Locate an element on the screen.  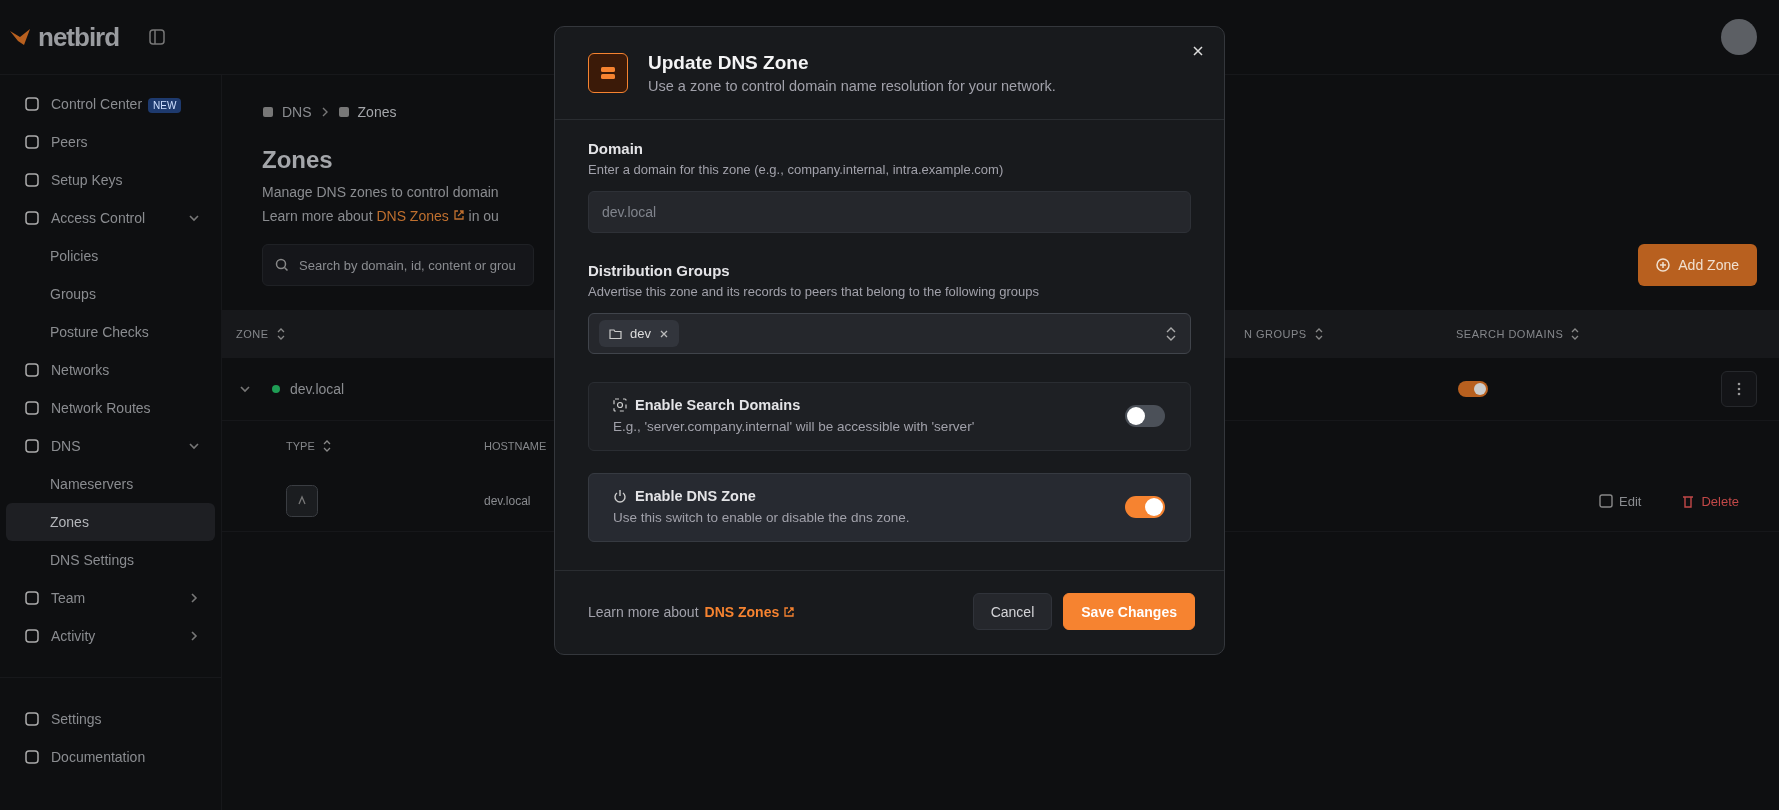
zone-name: dev.local is located at coordinates (317, 389).